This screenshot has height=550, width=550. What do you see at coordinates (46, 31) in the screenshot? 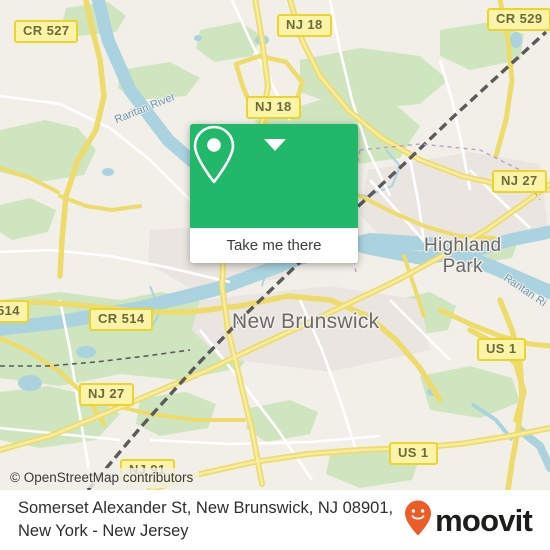
I see `road-shield-cr-527: CR 527` at bounding box center [46, 31].